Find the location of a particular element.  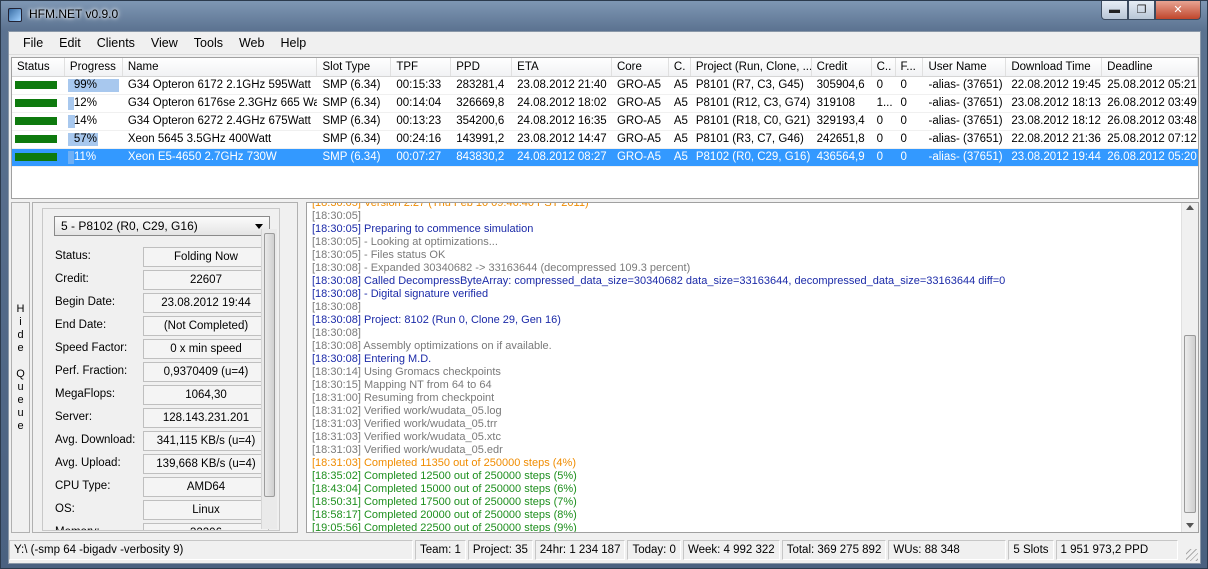

queue-select-value: 5 - P8102 (R0, C29, G16) is located at coordinates (129, 226).